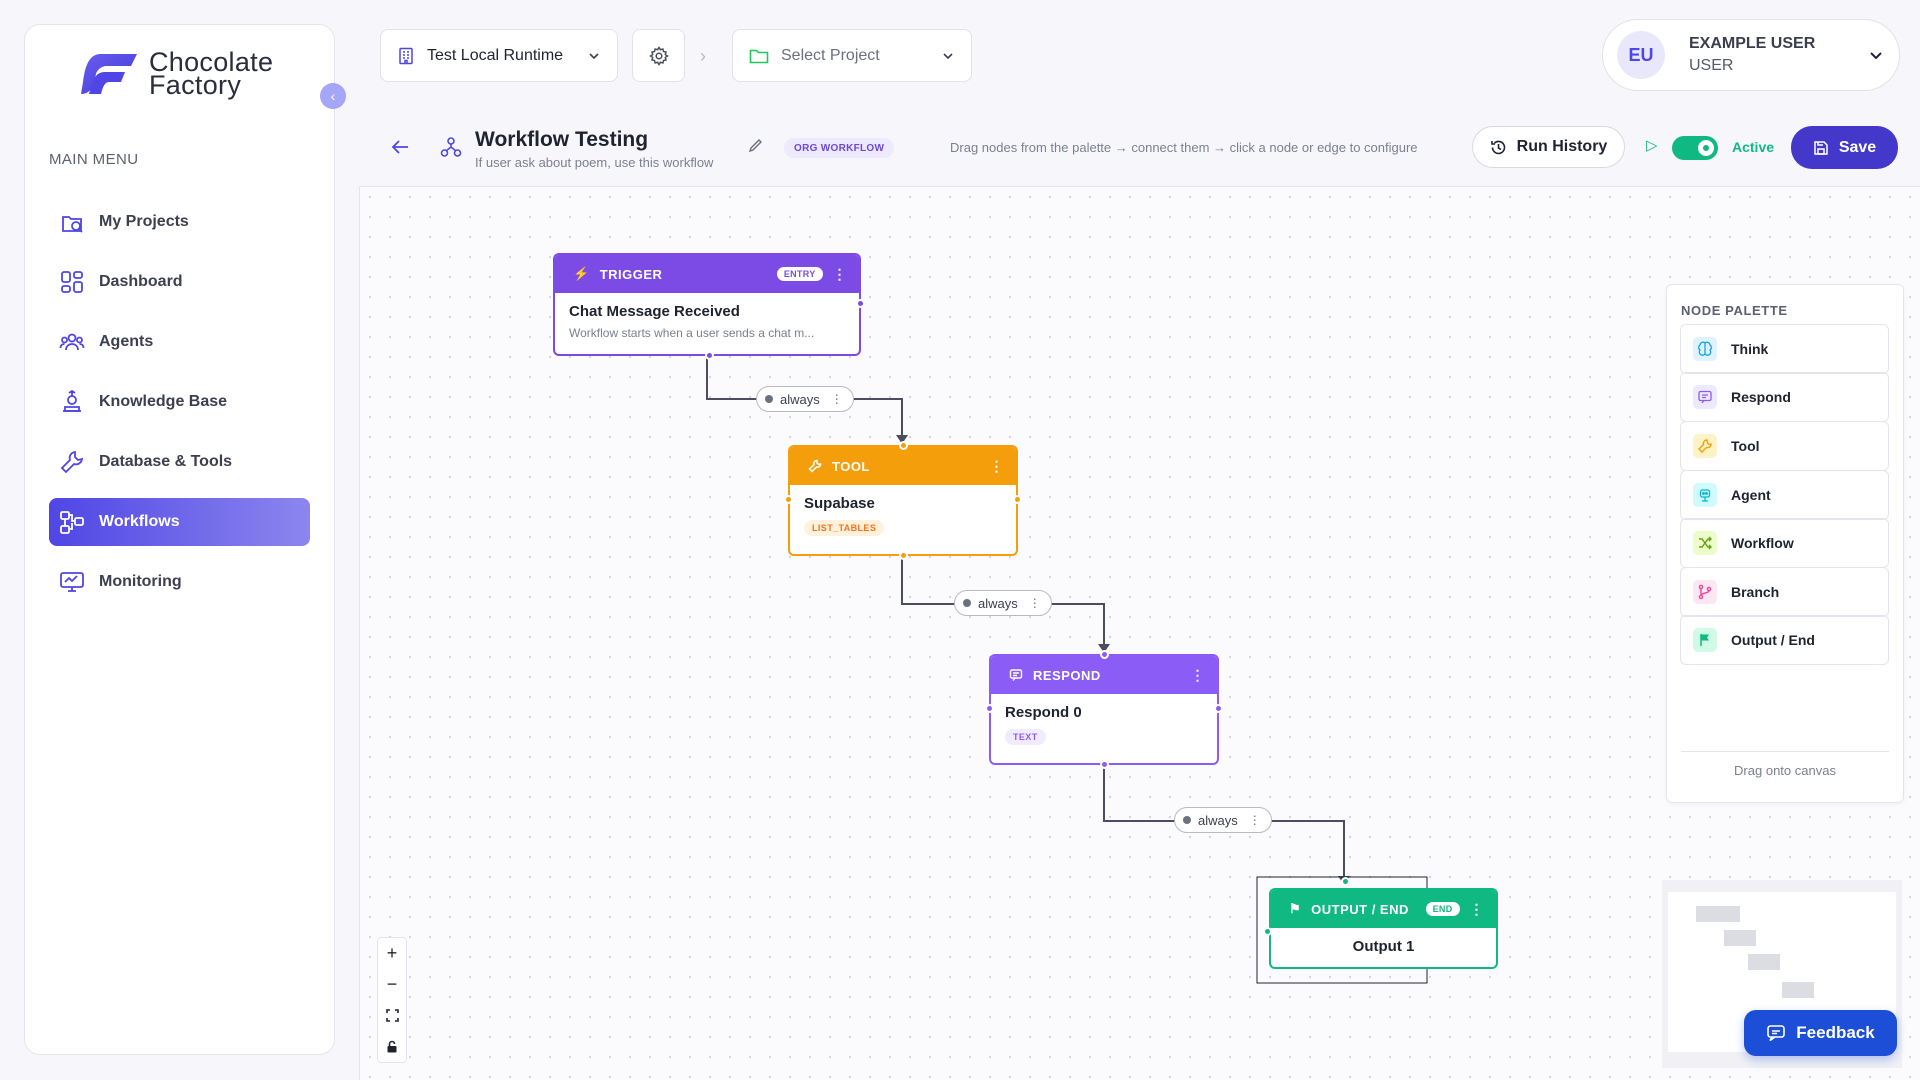 The height and width of the screenshot is (1080, 1920). What do you see at coordinates (179, 462) in the screenshot?
I see `sidebar-item-database-tools: Database & Tools` at bounding box center [179, 462].